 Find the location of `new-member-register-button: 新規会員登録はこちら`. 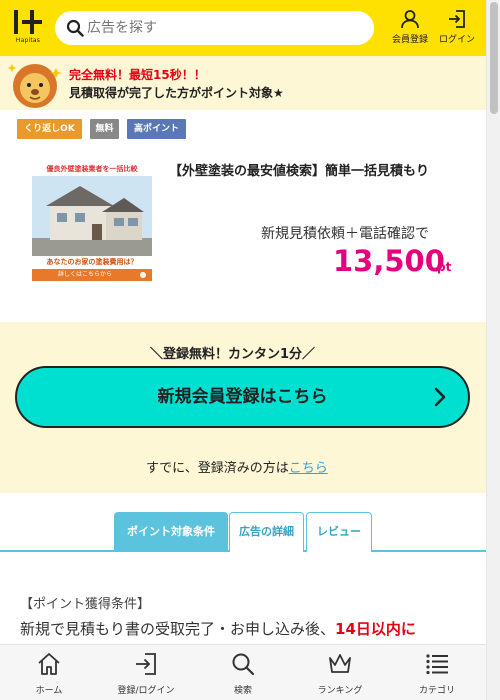

new-member-register-button: 新規会員登録はこちら is located at coordinates (242, 397).